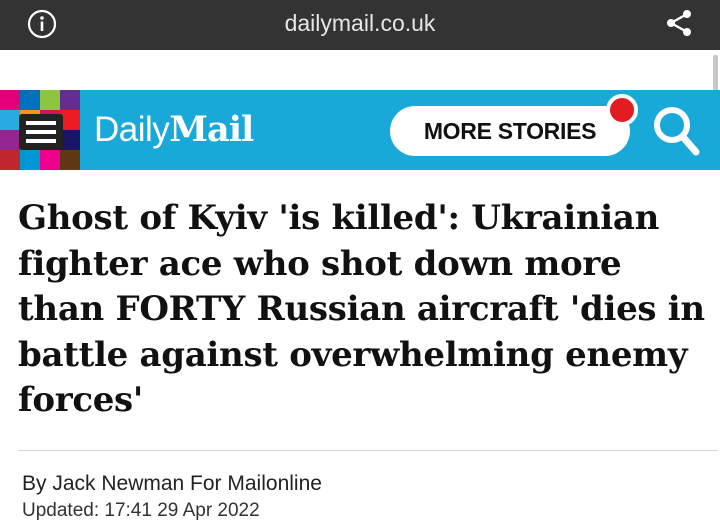  Describe the element at coordinates (132, 129) in the screenshot. I see `logo-daily-text: Daily` at that location.